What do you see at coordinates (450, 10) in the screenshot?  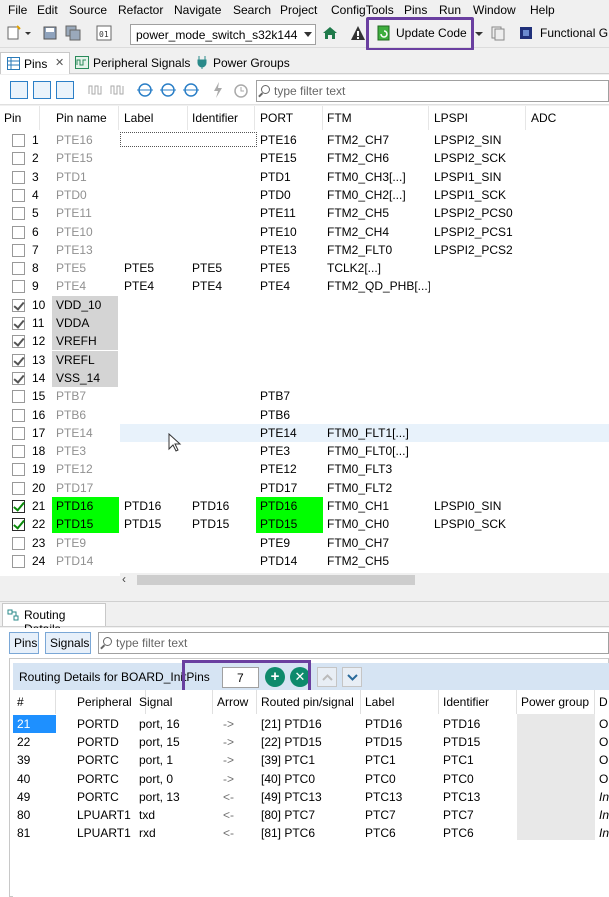 I see `menu-run: Run` at bounding box center [450, 10].